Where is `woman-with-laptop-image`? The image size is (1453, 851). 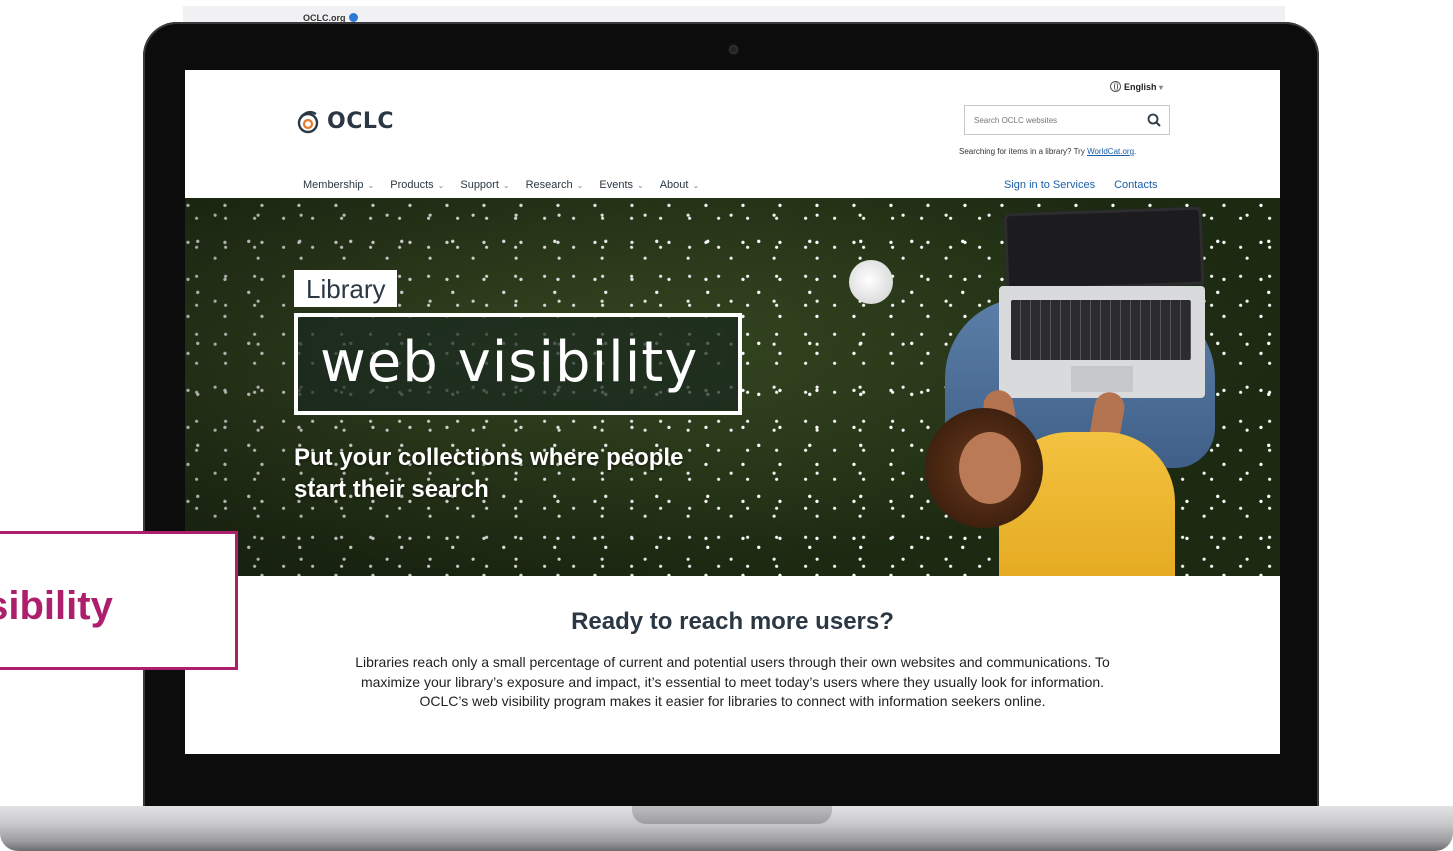 woman-with-laptop-image is located at coordinates (1070, 391).